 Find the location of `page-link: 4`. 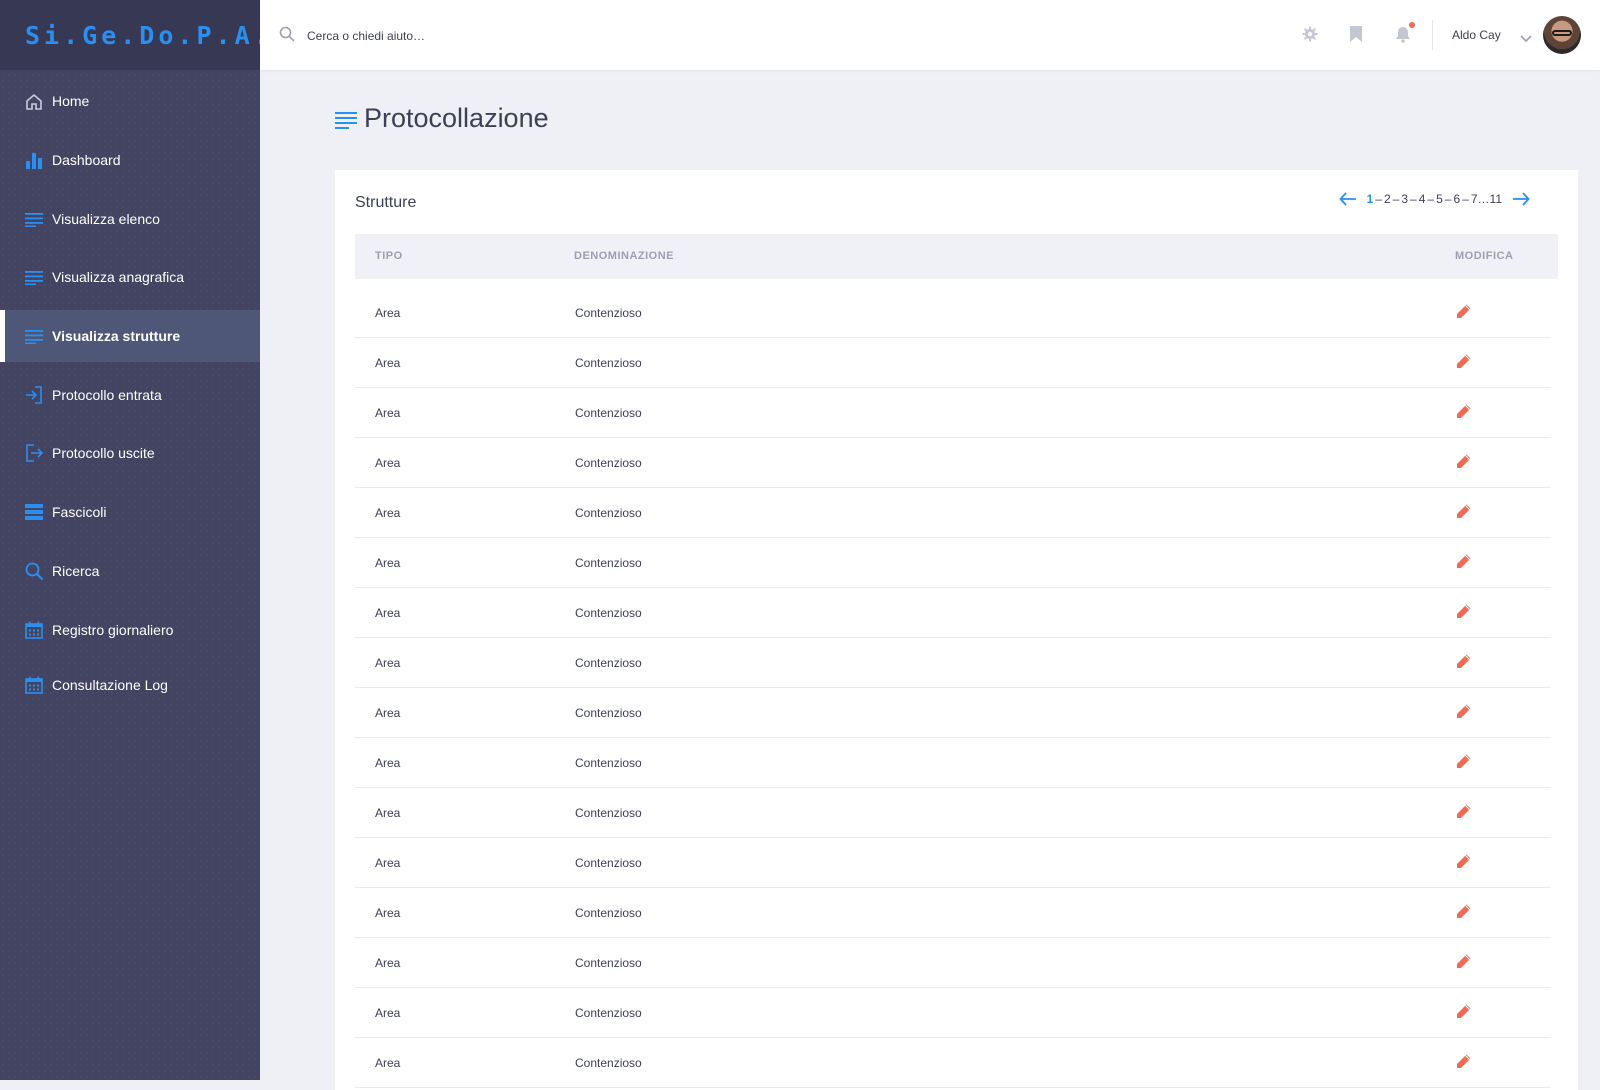

page-link: 4 is located at coordinates (1422, 199).